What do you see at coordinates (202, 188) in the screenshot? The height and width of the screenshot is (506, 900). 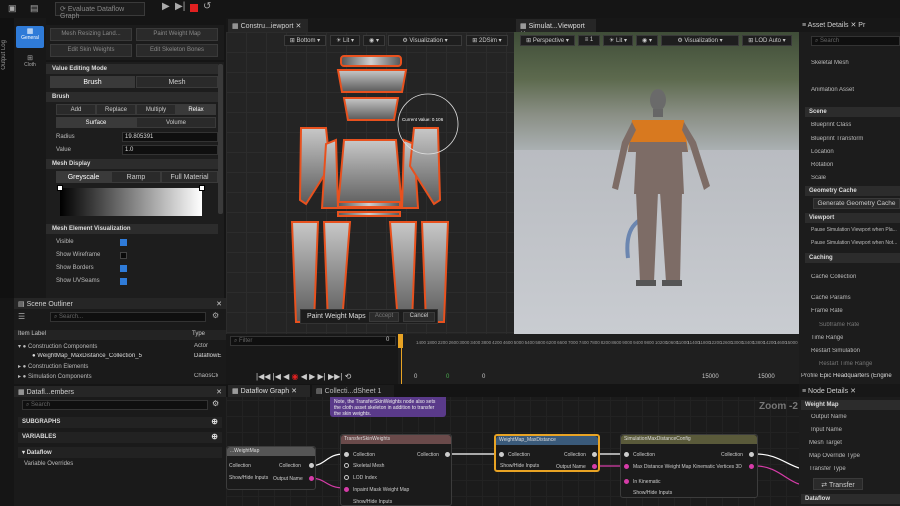 I see `ramp-handle-right` at bounding box center [202, 188].